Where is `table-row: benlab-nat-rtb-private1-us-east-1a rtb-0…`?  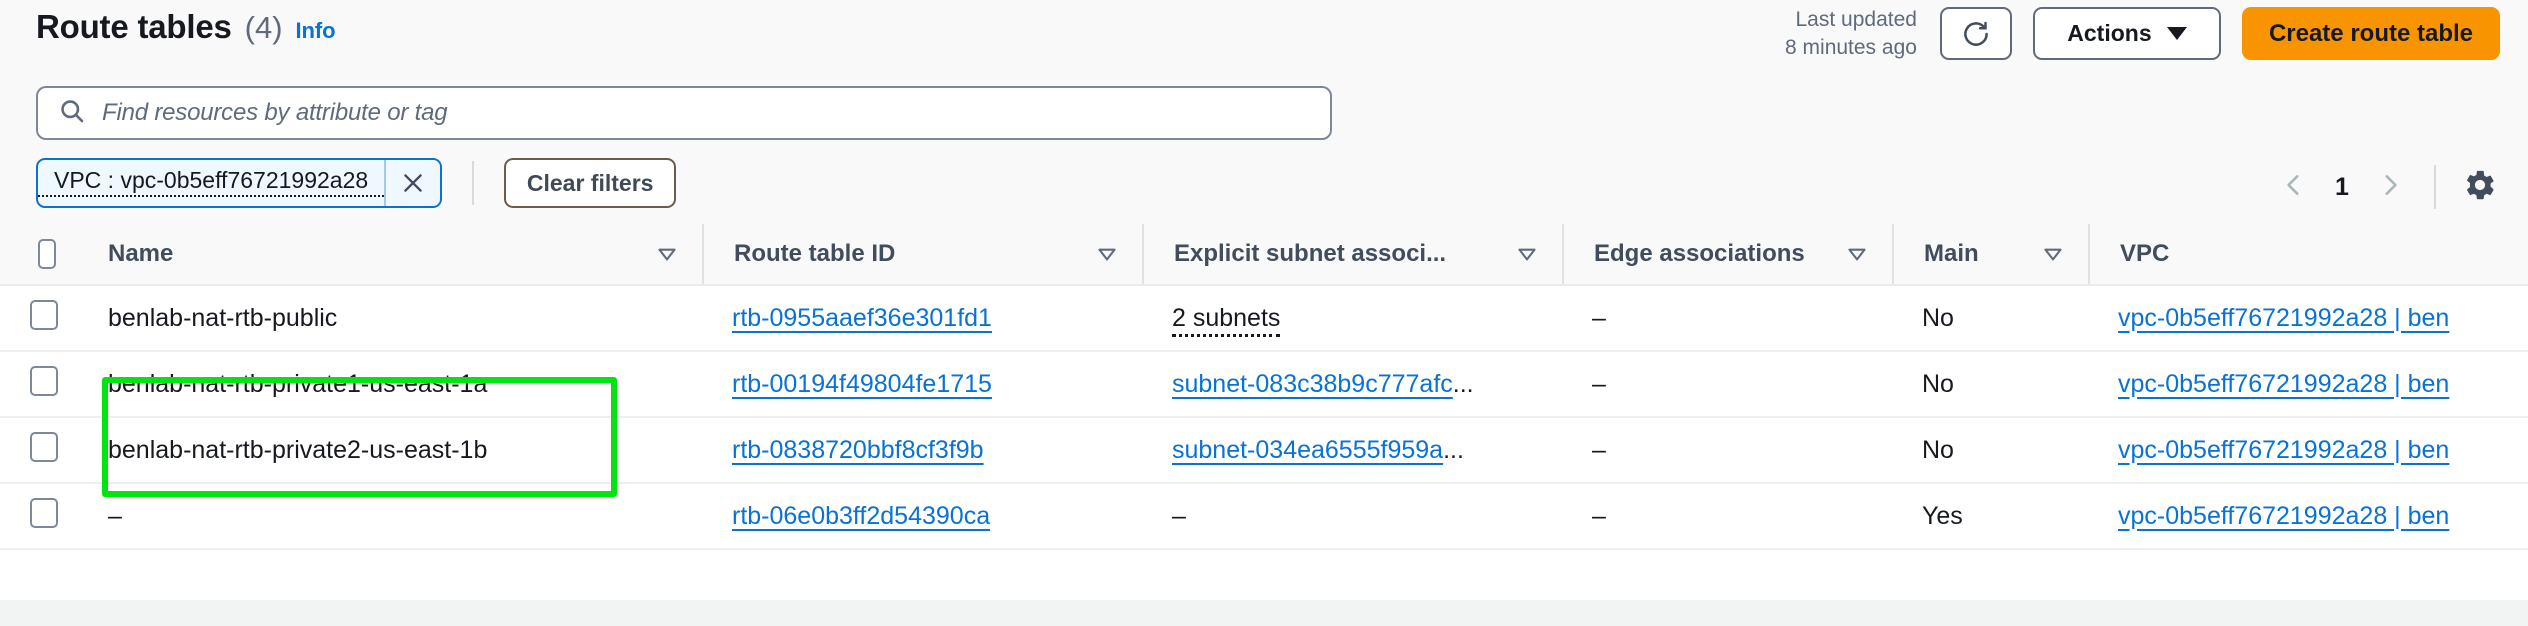 table-row: benlab-nat-rtb-private1-us-east-1a rtb-0… is located at coordinates (1264, 384).